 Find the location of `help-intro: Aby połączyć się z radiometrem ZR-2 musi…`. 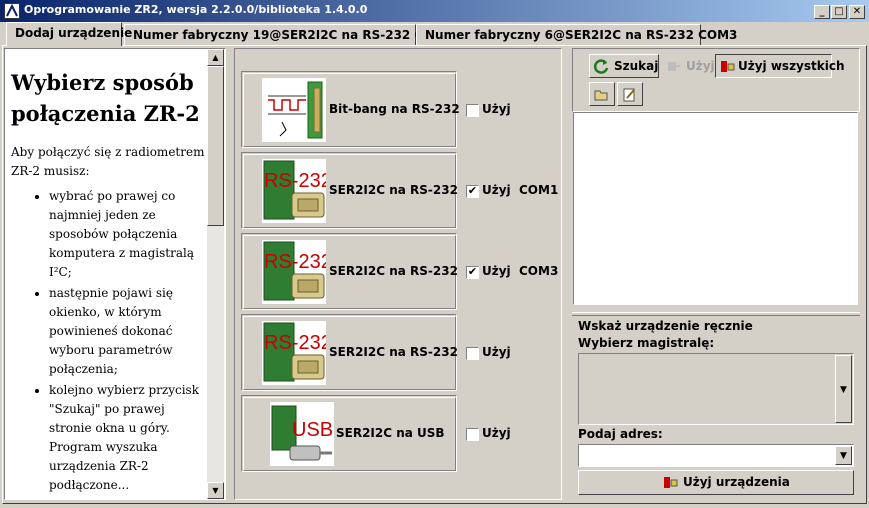

help-intro: Aby połączyć się z radiometrem ZR-2 musi… is located at coordinates (108, 161).